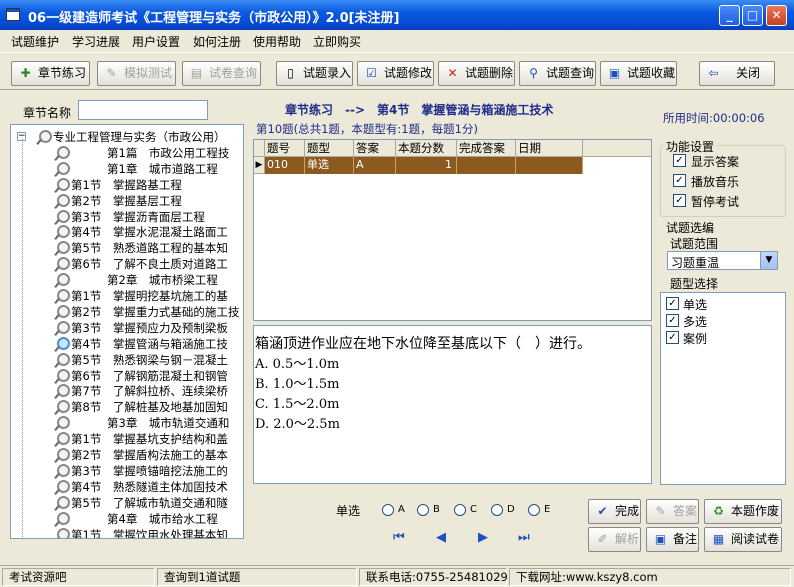  I want to click on tree-node: 第4节 熟悉隧道主体加固技术, so click(127, 487).